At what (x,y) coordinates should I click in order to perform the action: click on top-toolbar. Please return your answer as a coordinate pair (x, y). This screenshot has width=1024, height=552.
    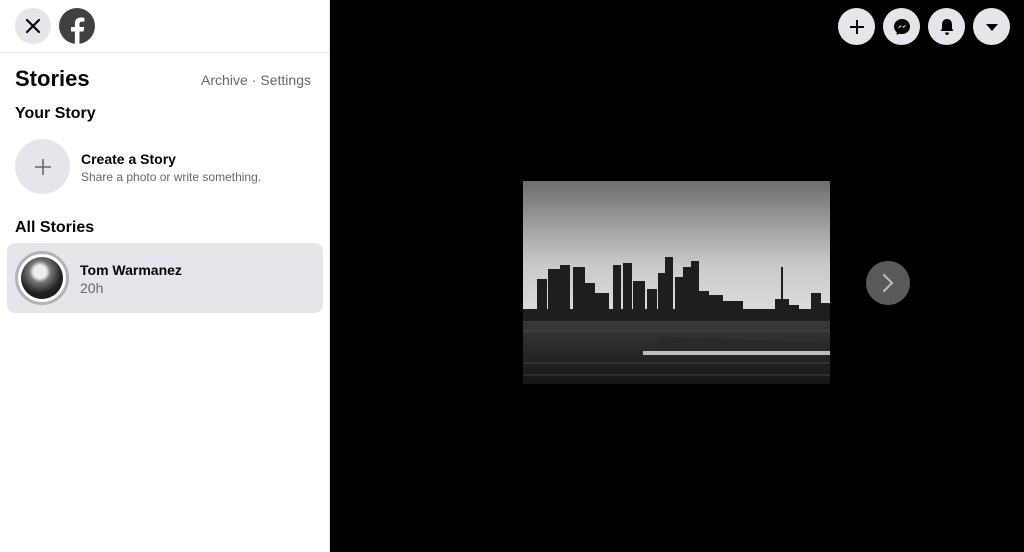
    Looking at the image, I should click on (924, 26).